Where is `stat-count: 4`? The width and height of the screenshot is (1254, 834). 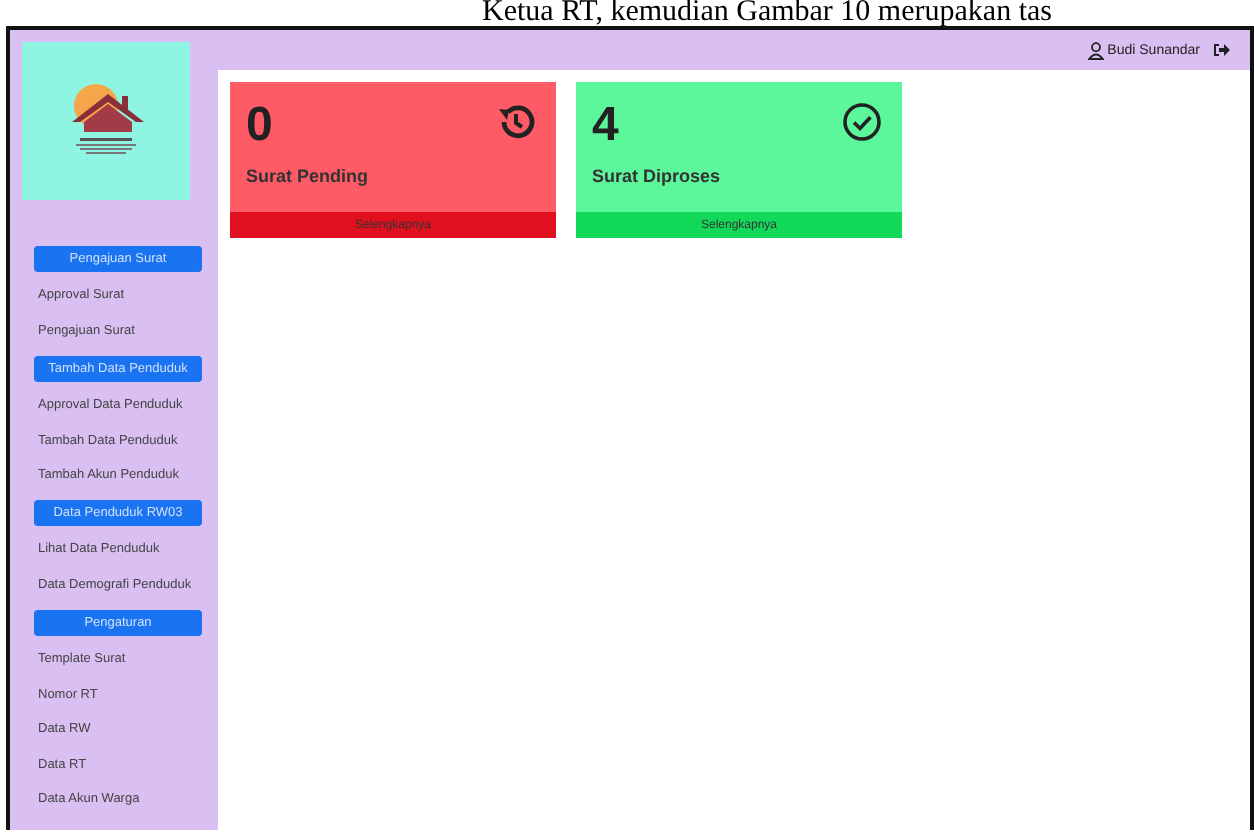 stat-count: 4 is located at coordinates (605, 126).